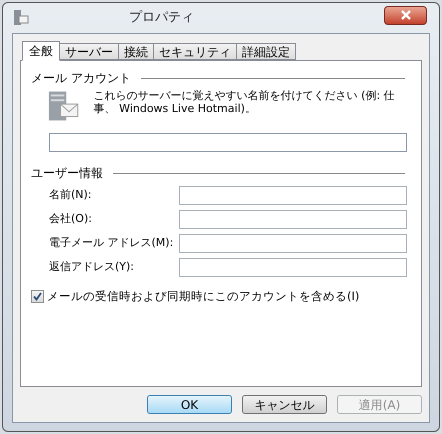 This screenshot has width=442, height=434. Describe the element at coordinates (195, 51) in the screenshot. I see `tab: セキュリティ` at that location.